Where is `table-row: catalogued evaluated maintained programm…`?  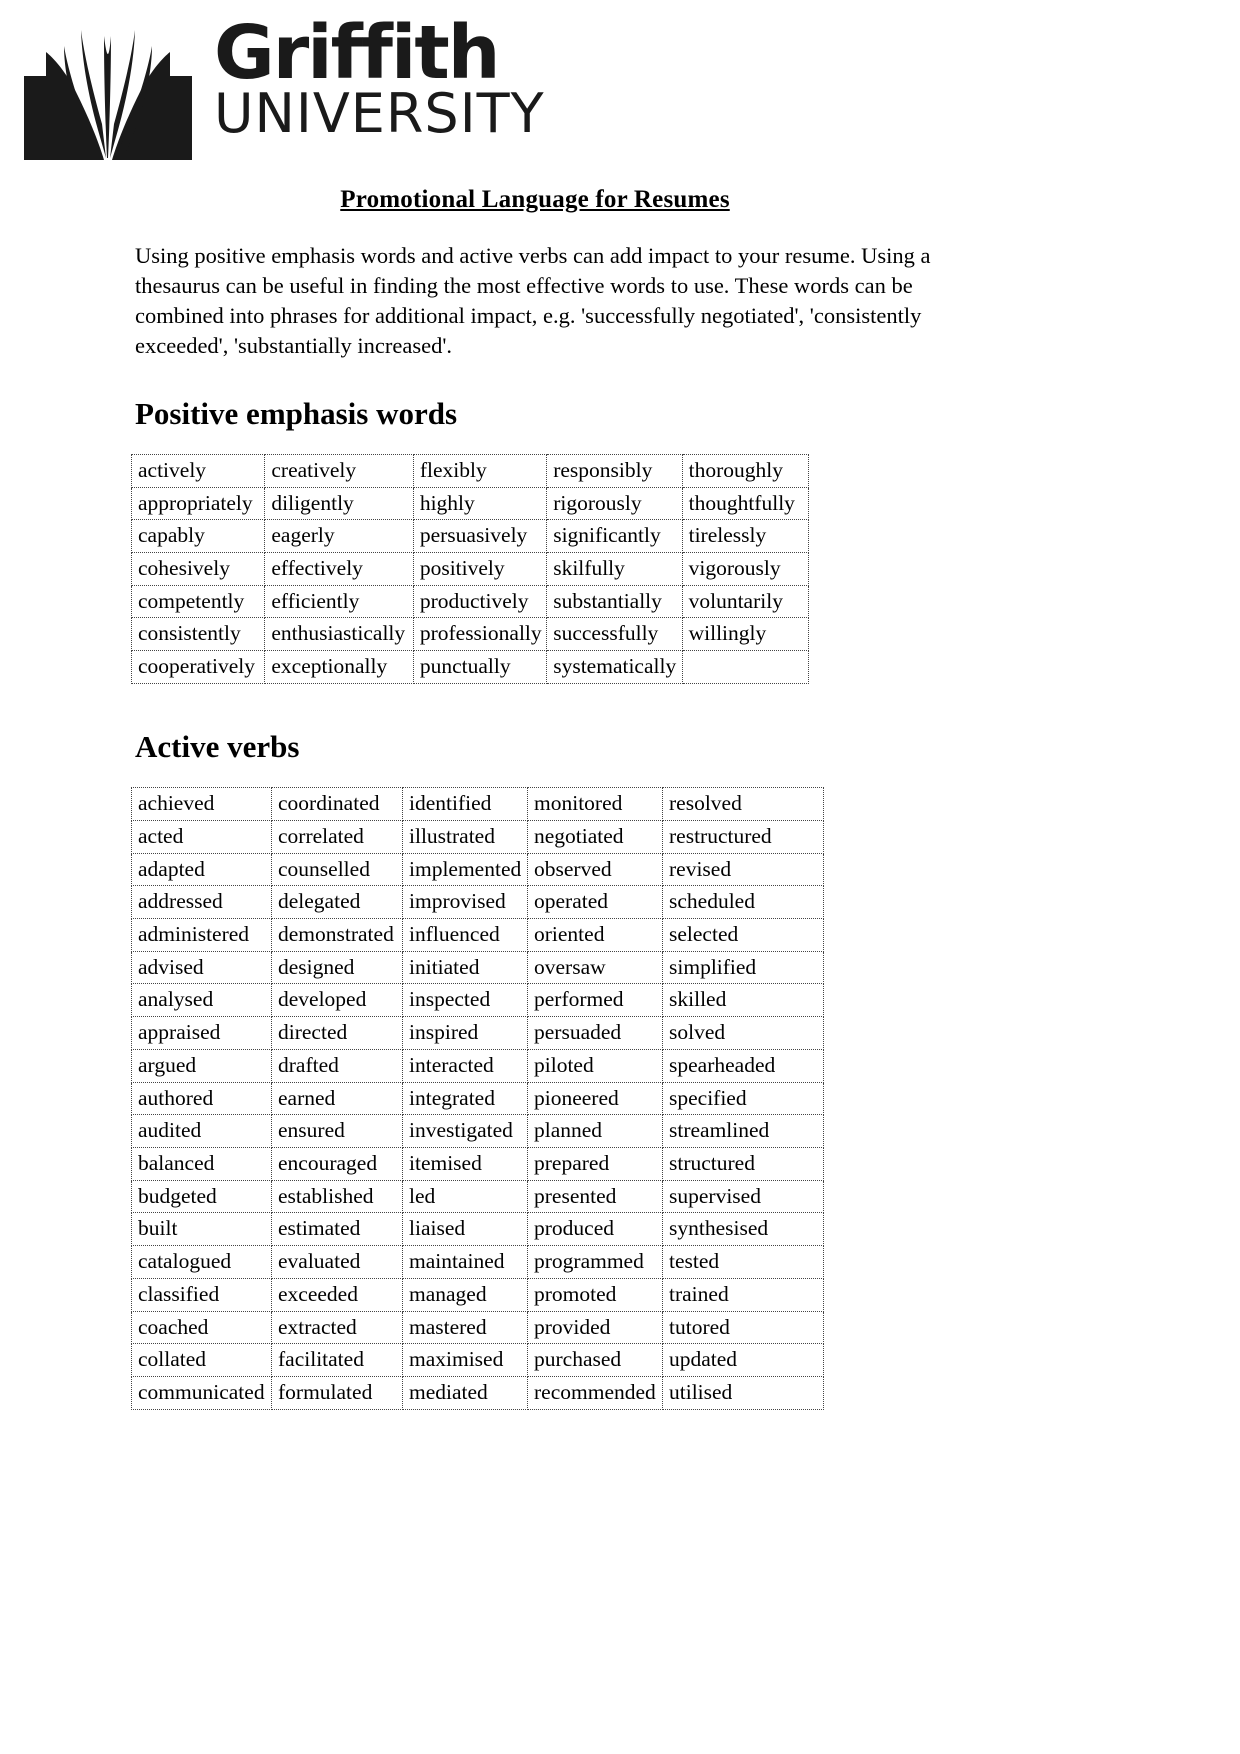
table-row: catalogued evaluated maintained programm… is located at coordinates (477, 1262).